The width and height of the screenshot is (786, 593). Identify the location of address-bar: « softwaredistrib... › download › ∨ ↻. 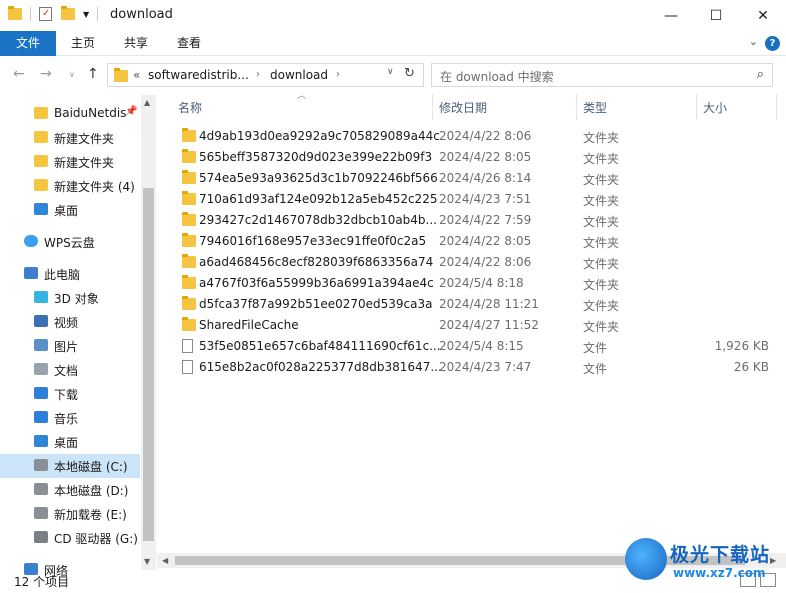
(265, 75).